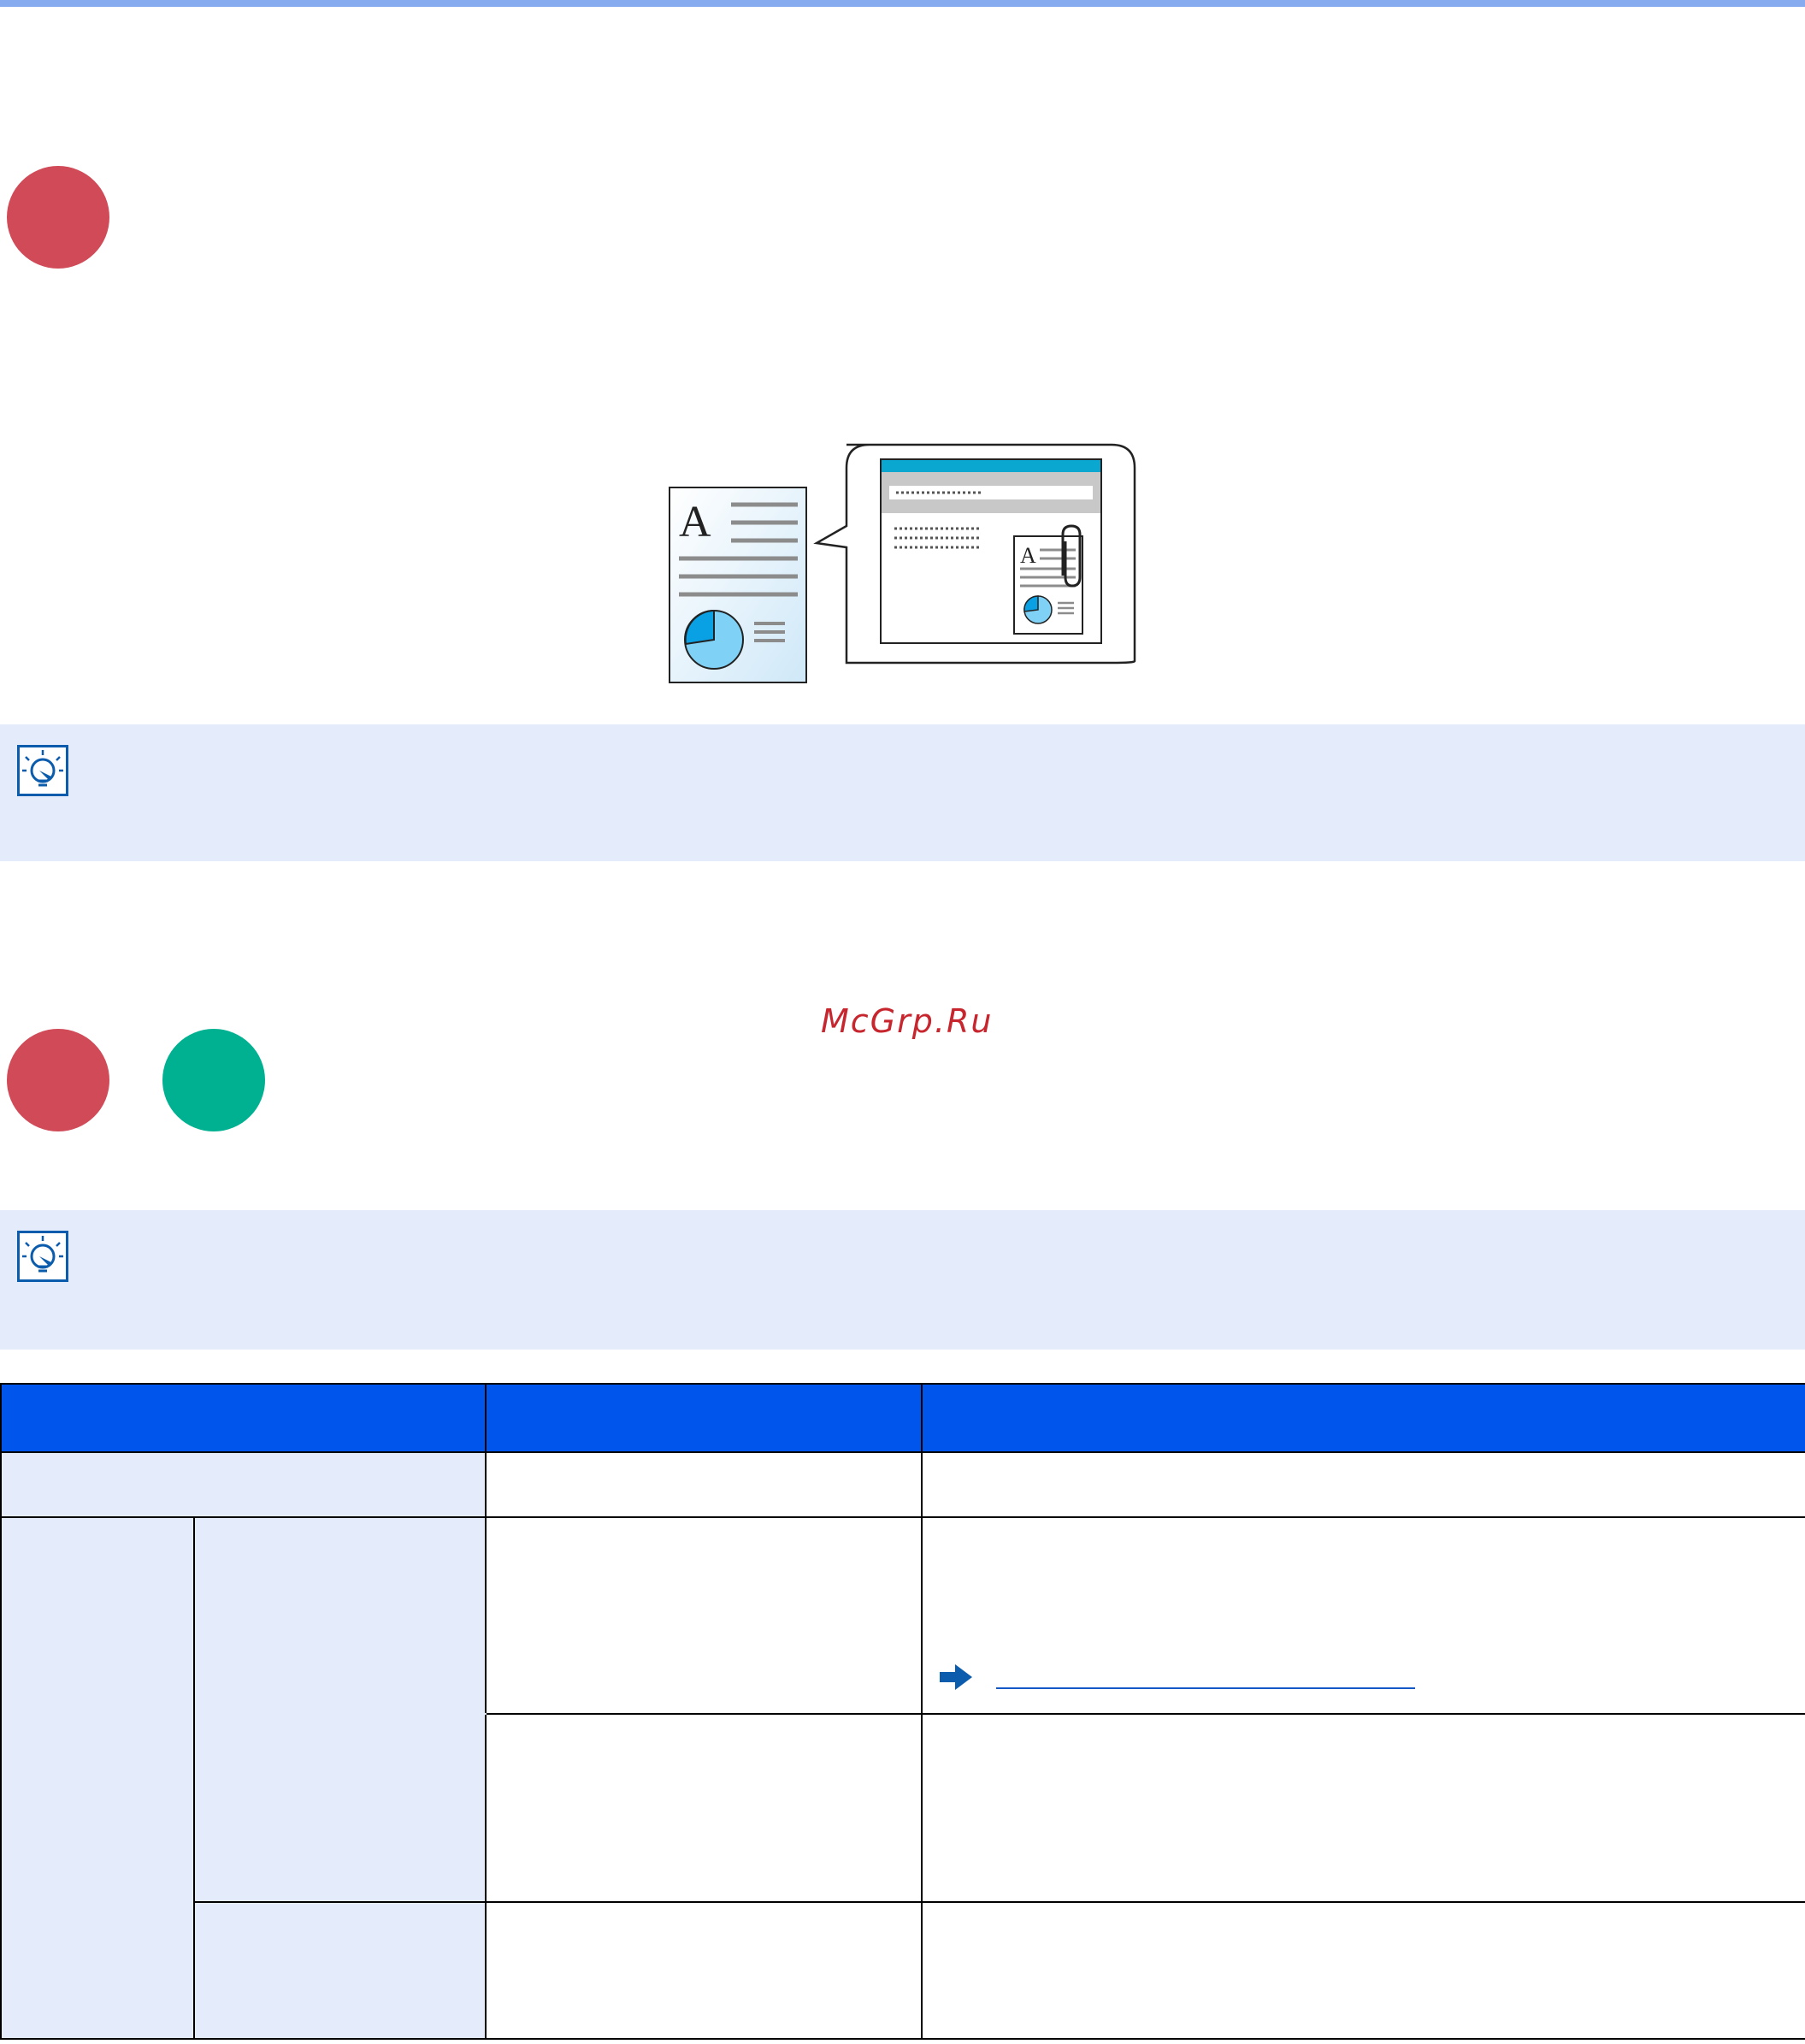 This screenshot has width=1805, height=2044. Describe the element at coordinates (1177, 1678) in the screenshot. I see `reference-link` at that location.